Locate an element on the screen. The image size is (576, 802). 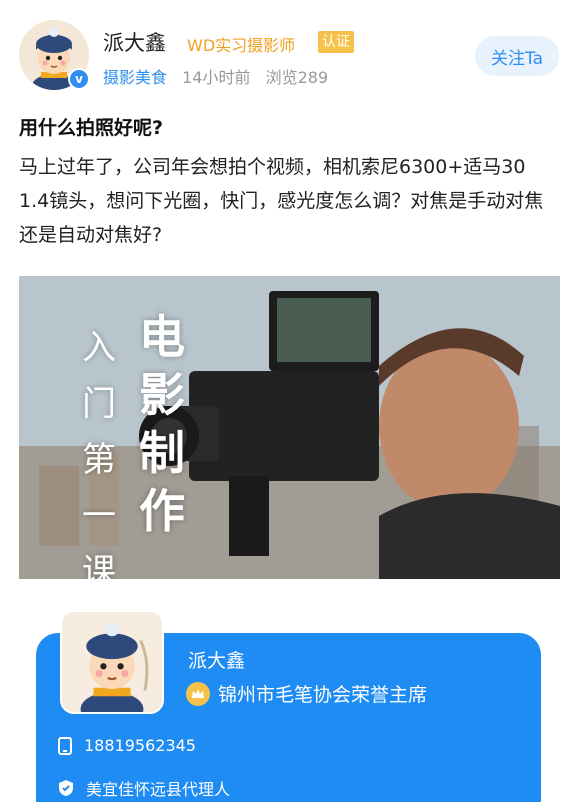
banner-char: 电 is located at coordinates (162, 337).